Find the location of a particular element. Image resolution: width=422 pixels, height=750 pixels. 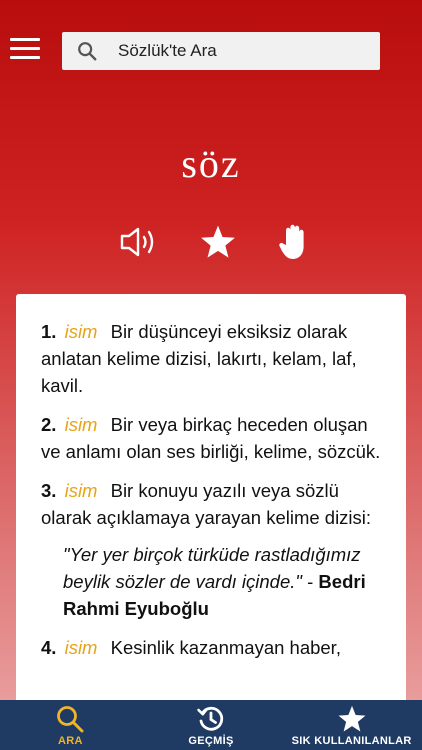

report-button is located at coordinates (294, 242).